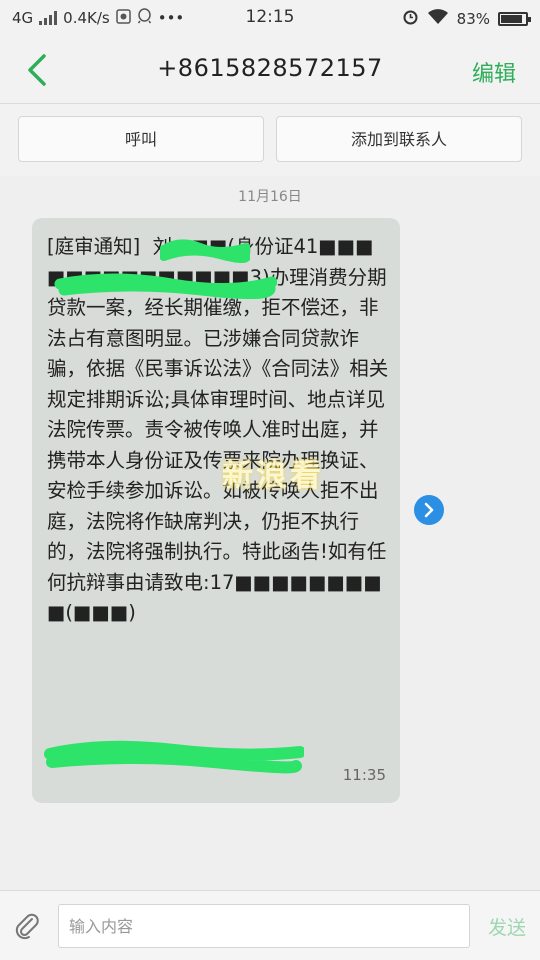 The height and width of the screenshot is (960, 540). I want to click on status-right: 83%, so click(466, 18).